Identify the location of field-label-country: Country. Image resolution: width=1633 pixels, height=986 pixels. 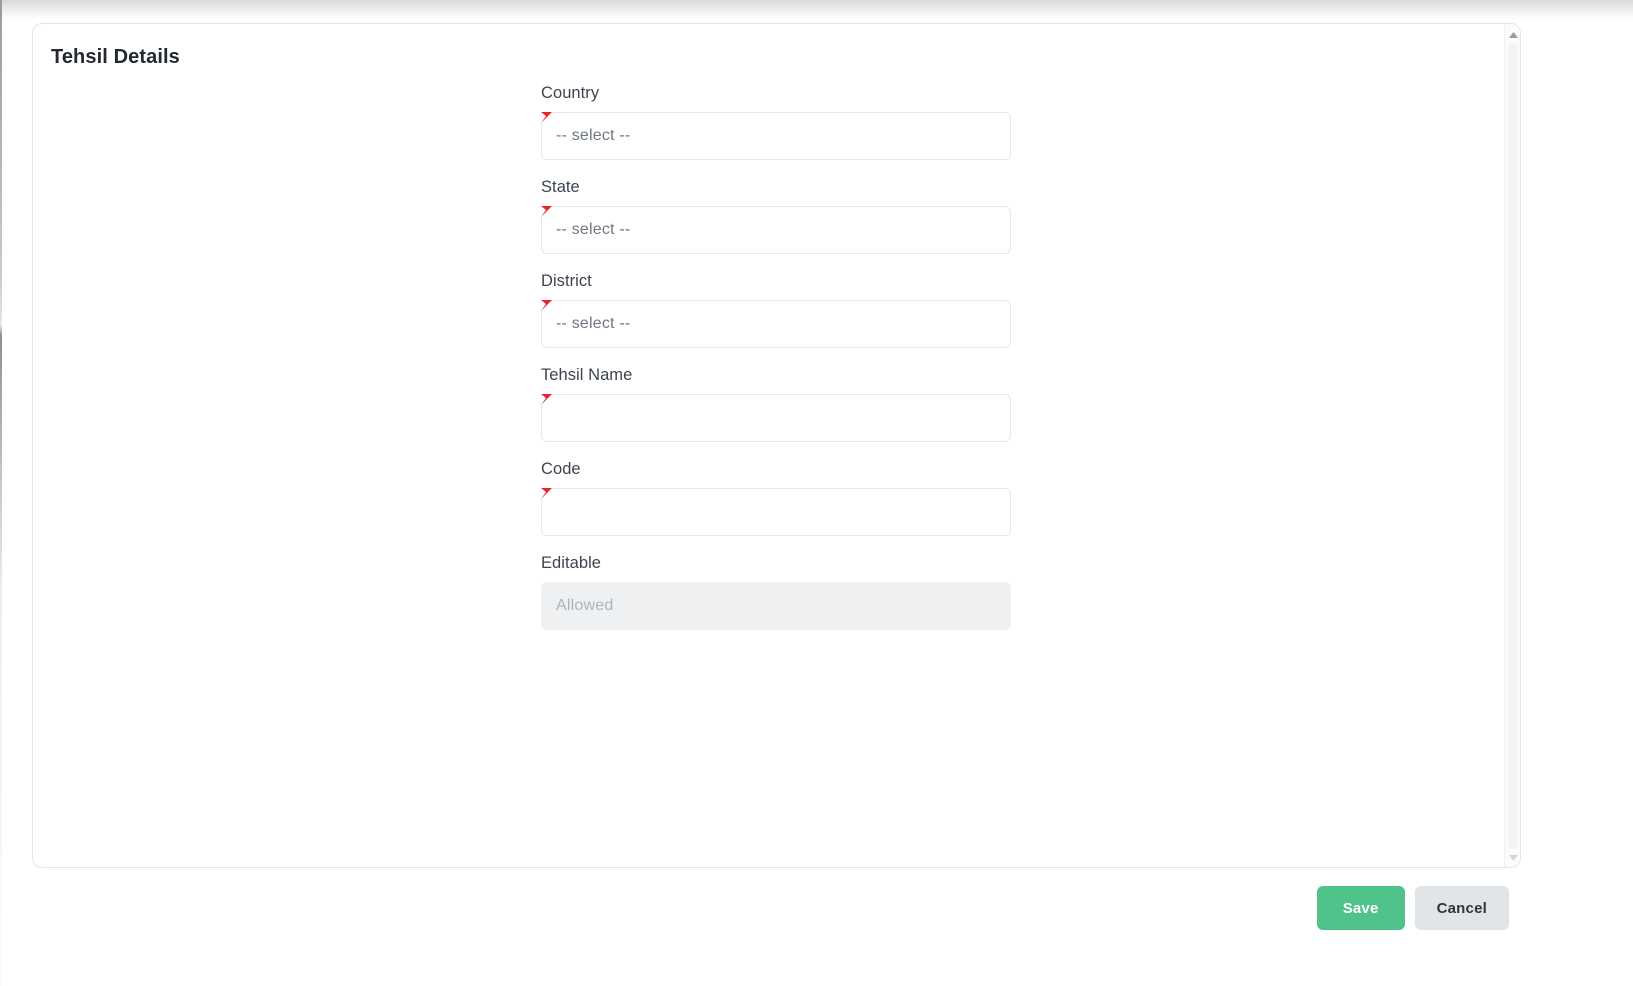
(570, 93).